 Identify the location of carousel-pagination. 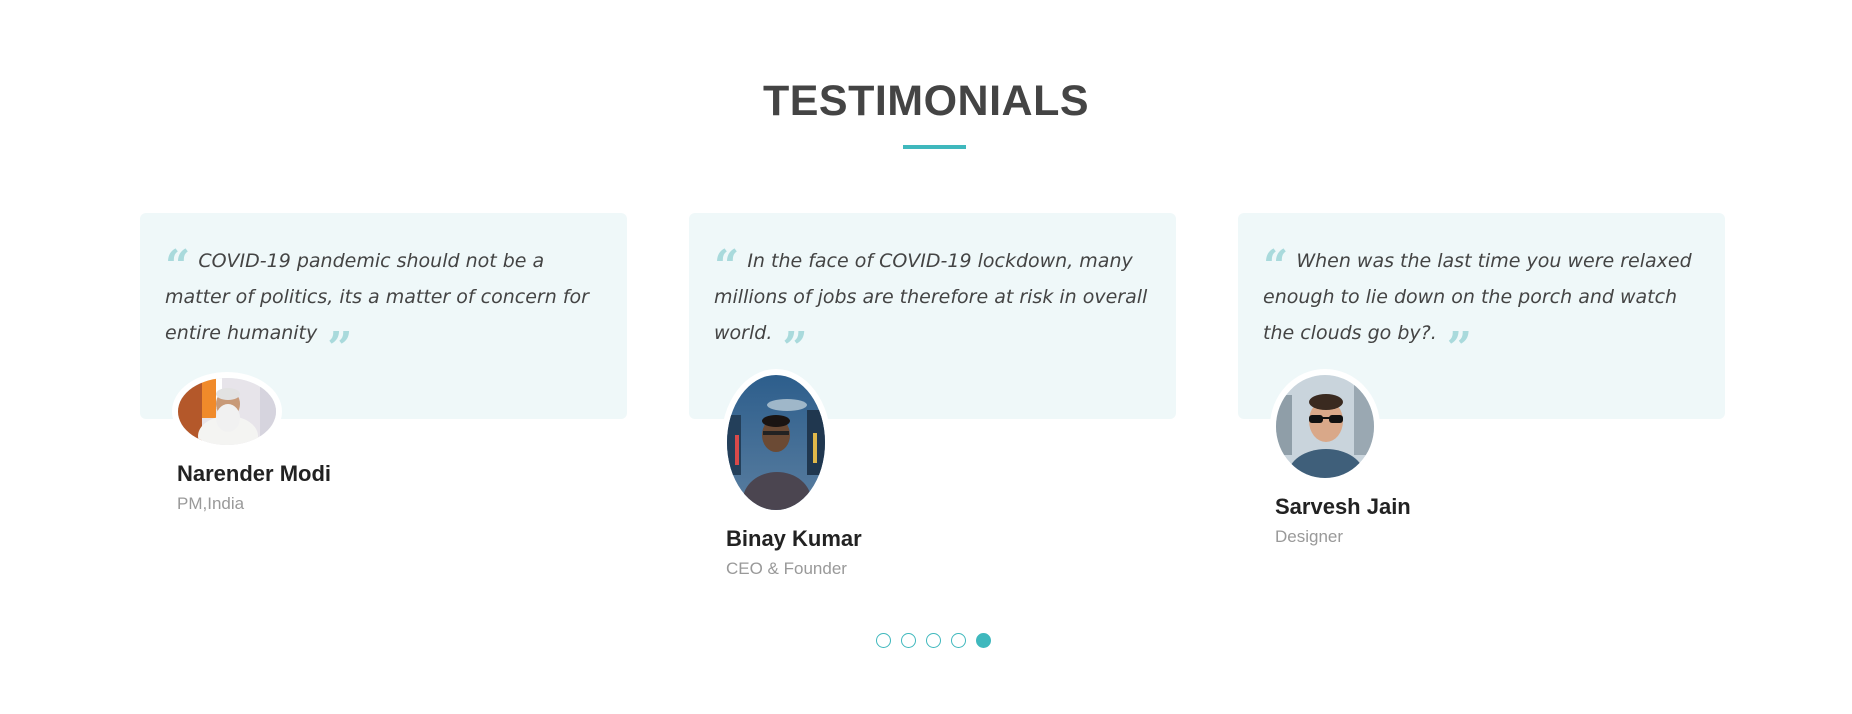
(933, 640).